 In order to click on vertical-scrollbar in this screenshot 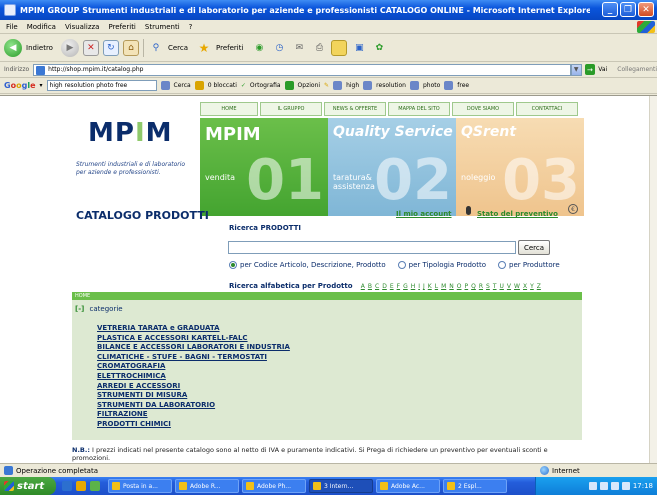, I will do `click(653, 279)`.